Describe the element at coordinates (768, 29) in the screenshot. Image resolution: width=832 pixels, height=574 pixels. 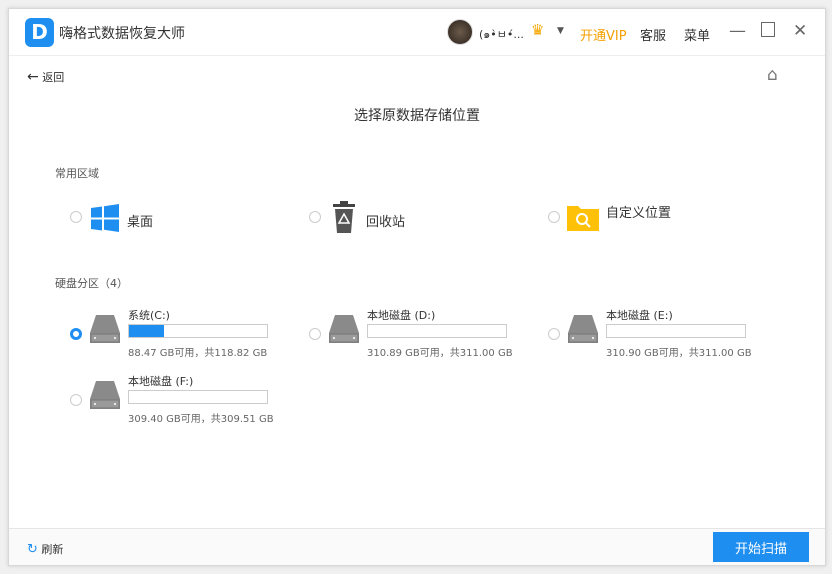
I see `maximize-icon` at that location.